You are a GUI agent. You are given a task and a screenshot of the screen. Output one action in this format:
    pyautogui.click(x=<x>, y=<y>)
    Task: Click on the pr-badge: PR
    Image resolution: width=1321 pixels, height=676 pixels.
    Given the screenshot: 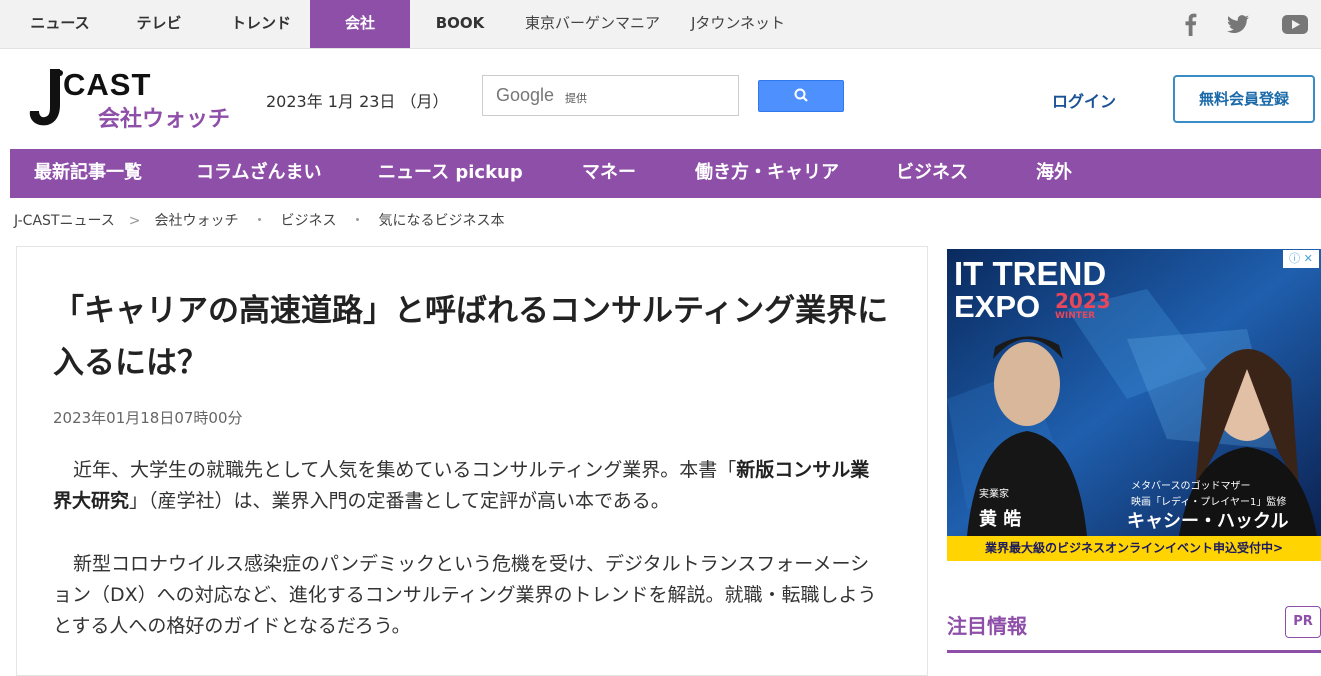 What is the action you would take?
    pyautogui.click(x=1303, y=622)
    